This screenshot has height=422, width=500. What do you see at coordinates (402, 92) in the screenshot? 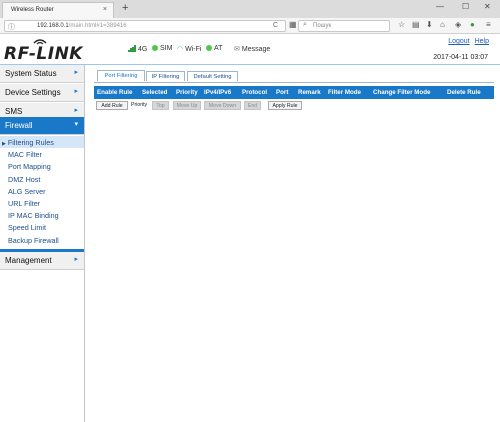
I see `column-header: Change Filter Mode` at bounding box center [402, 92].